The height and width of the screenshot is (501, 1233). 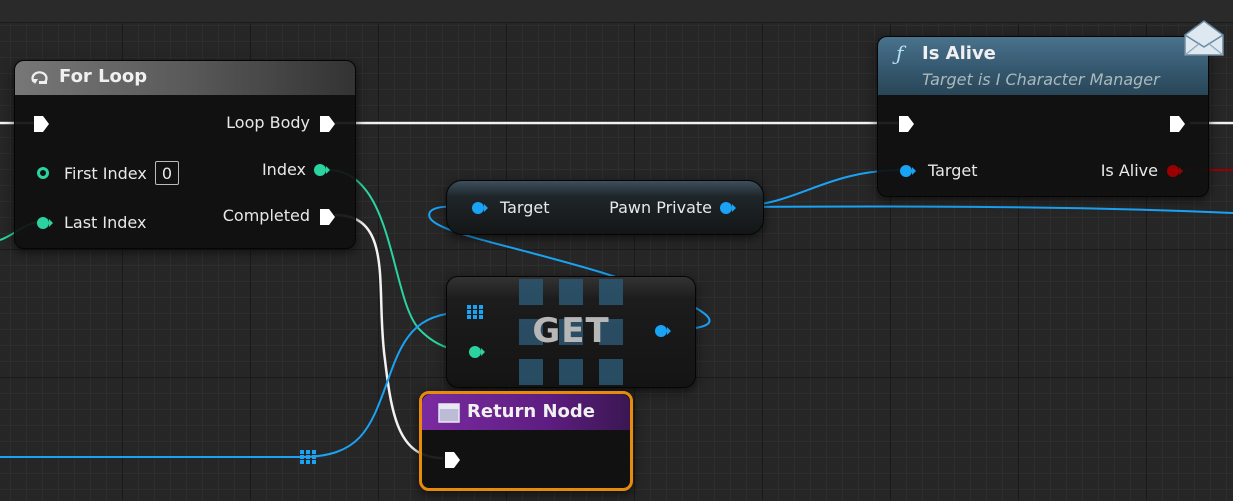 I want to click on first-index-pin, so click(x=43, y=173).